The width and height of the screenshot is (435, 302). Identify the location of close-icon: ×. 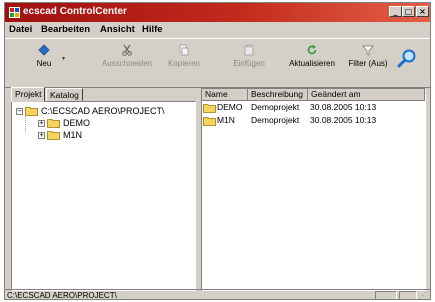
(422, 11).